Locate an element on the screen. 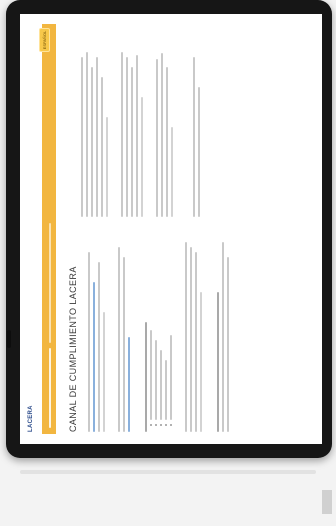  background-object is located at coordinates (327, 502).